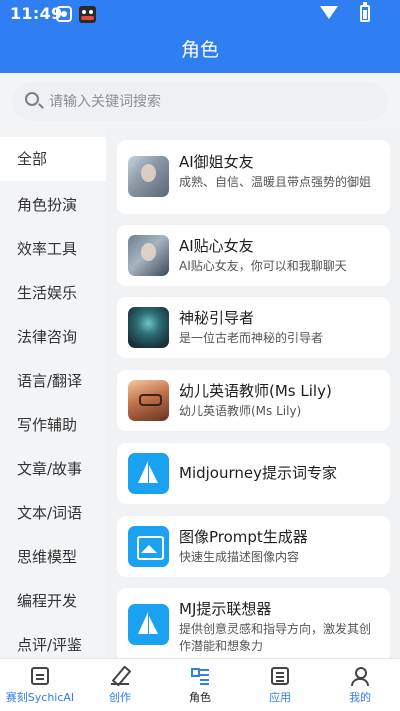 This screenshot has width=400, height=711. Describe the element at coordinates (36, 13) in the screenshot. I see `status-time: 11:49` at that location.